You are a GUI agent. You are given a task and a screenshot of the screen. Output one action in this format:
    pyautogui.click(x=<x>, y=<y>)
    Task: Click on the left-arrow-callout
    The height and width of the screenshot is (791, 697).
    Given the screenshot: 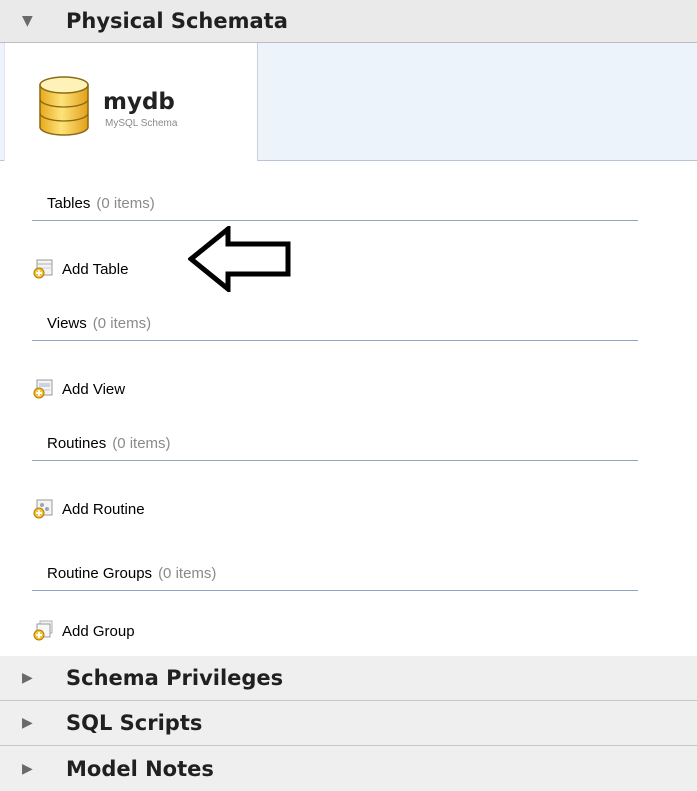 What is the action you would take?
    pyautogui.click(x=239, y=259)
    